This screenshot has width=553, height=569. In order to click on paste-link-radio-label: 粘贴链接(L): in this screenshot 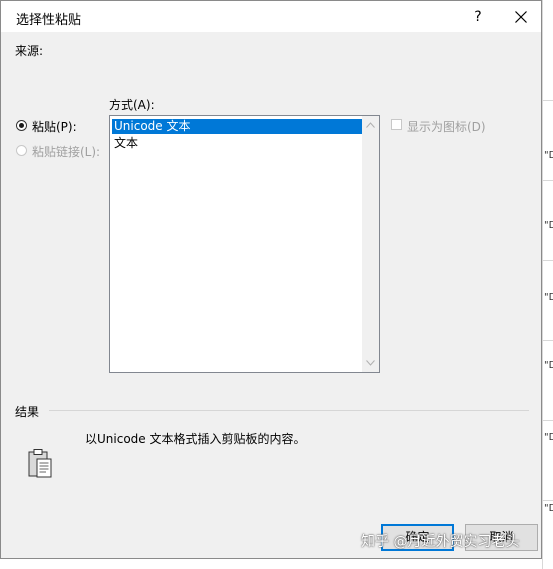, I will do `click(66, 151)`.